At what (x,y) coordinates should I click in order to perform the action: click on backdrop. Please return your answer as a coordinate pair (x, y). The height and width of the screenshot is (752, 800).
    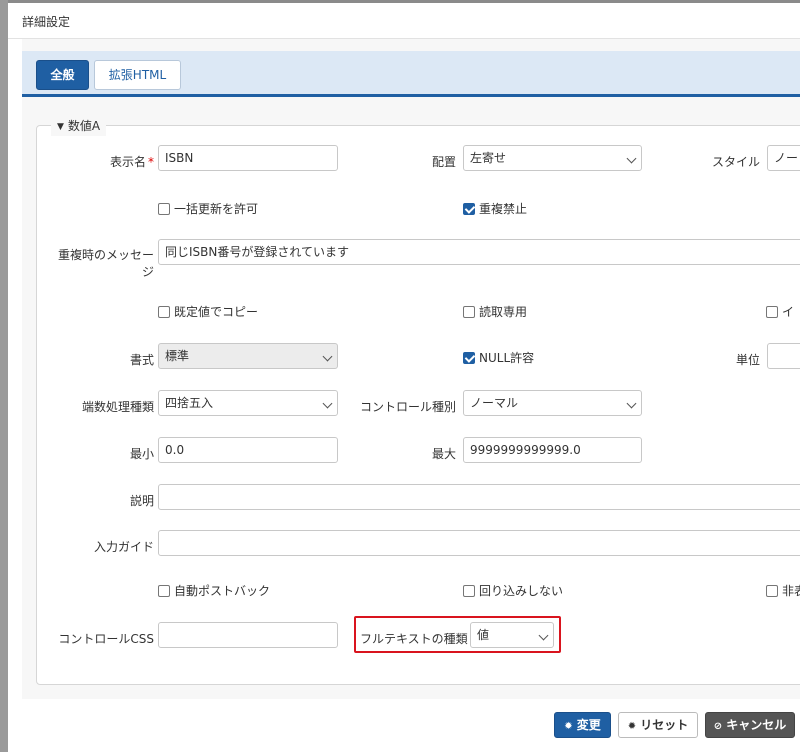
    Looking at the image, I should click on (4, 376).